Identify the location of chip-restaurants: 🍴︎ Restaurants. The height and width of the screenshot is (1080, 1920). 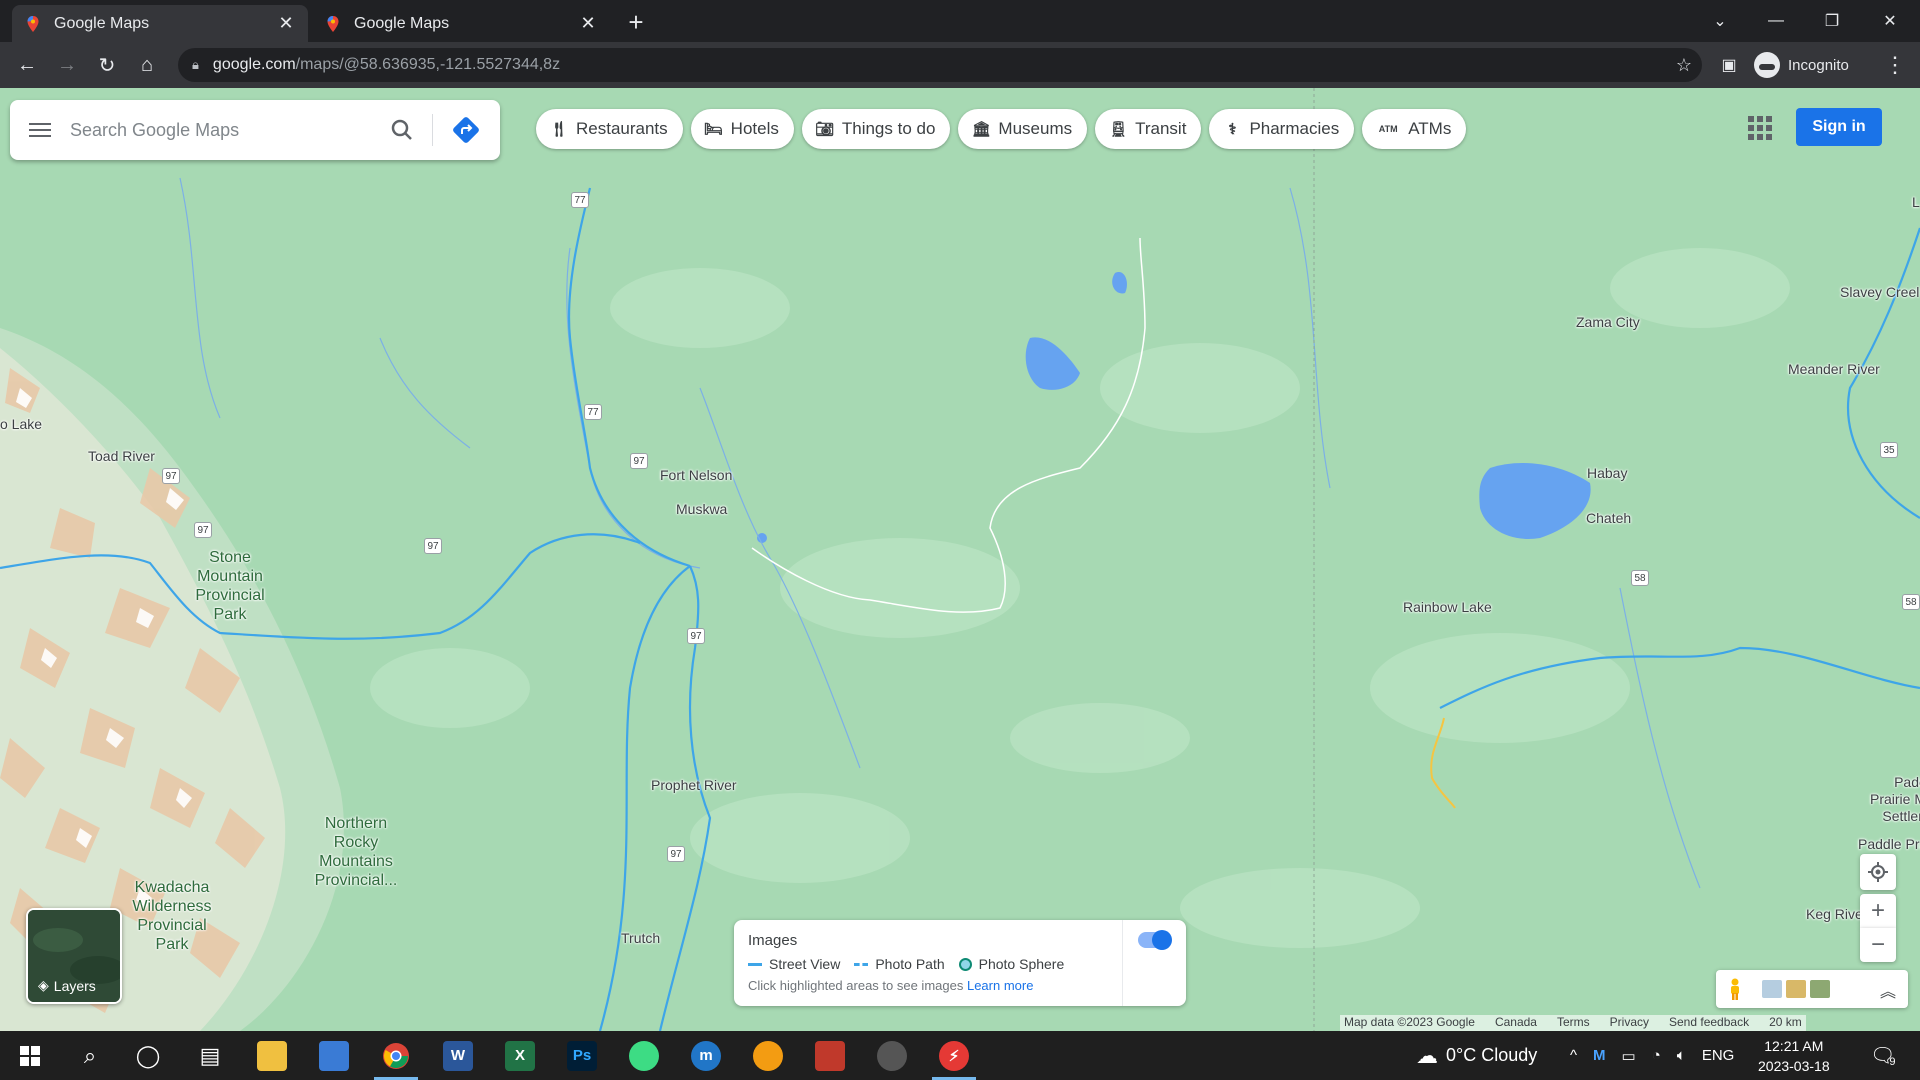
(609, 129).